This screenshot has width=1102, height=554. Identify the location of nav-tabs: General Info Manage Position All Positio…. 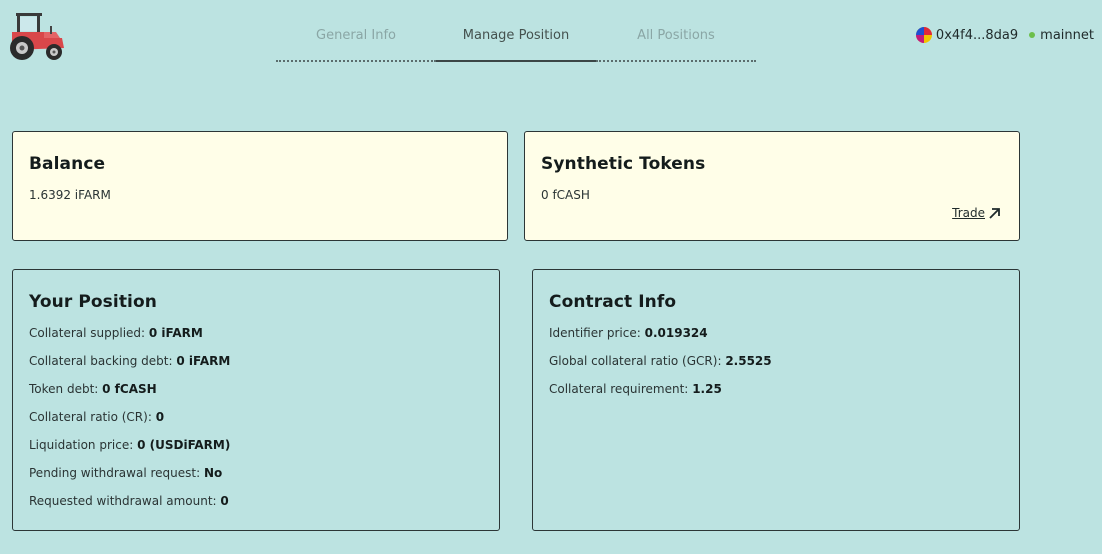
(516, 42).